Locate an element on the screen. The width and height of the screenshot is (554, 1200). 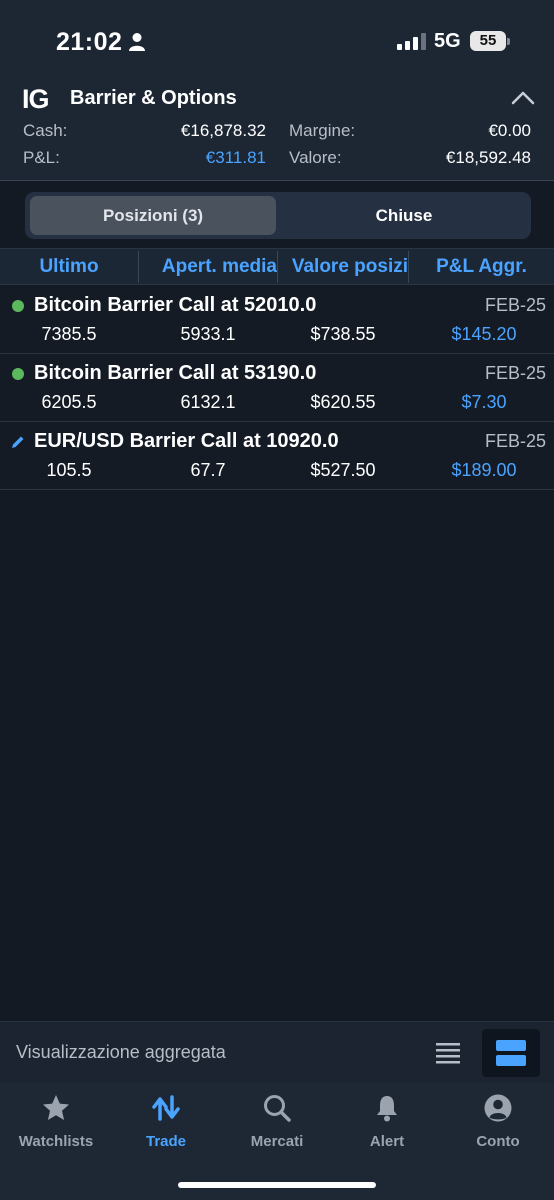
position-pl: $189.00 is located at coordinates (484, 470).